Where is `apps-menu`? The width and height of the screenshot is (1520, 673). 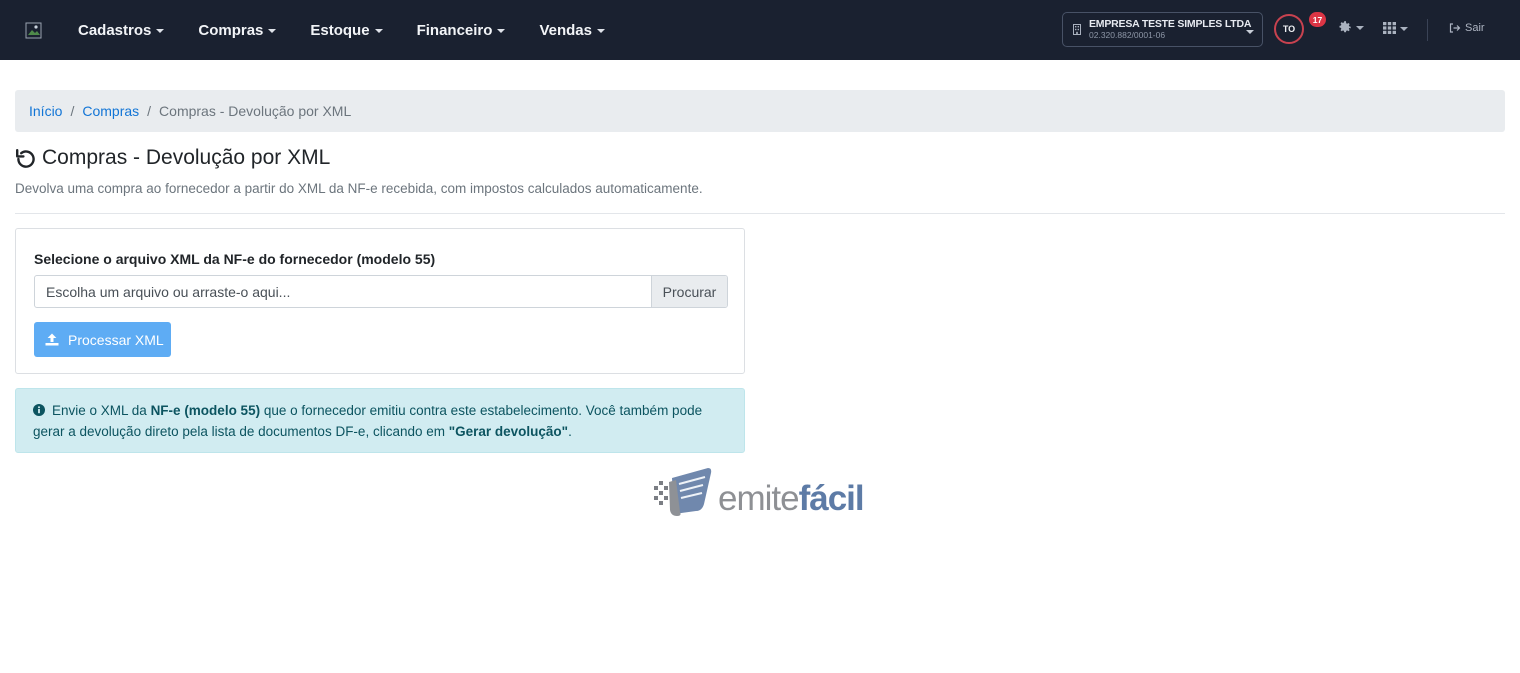
apps-menu is located at coordinates (1395, 28).